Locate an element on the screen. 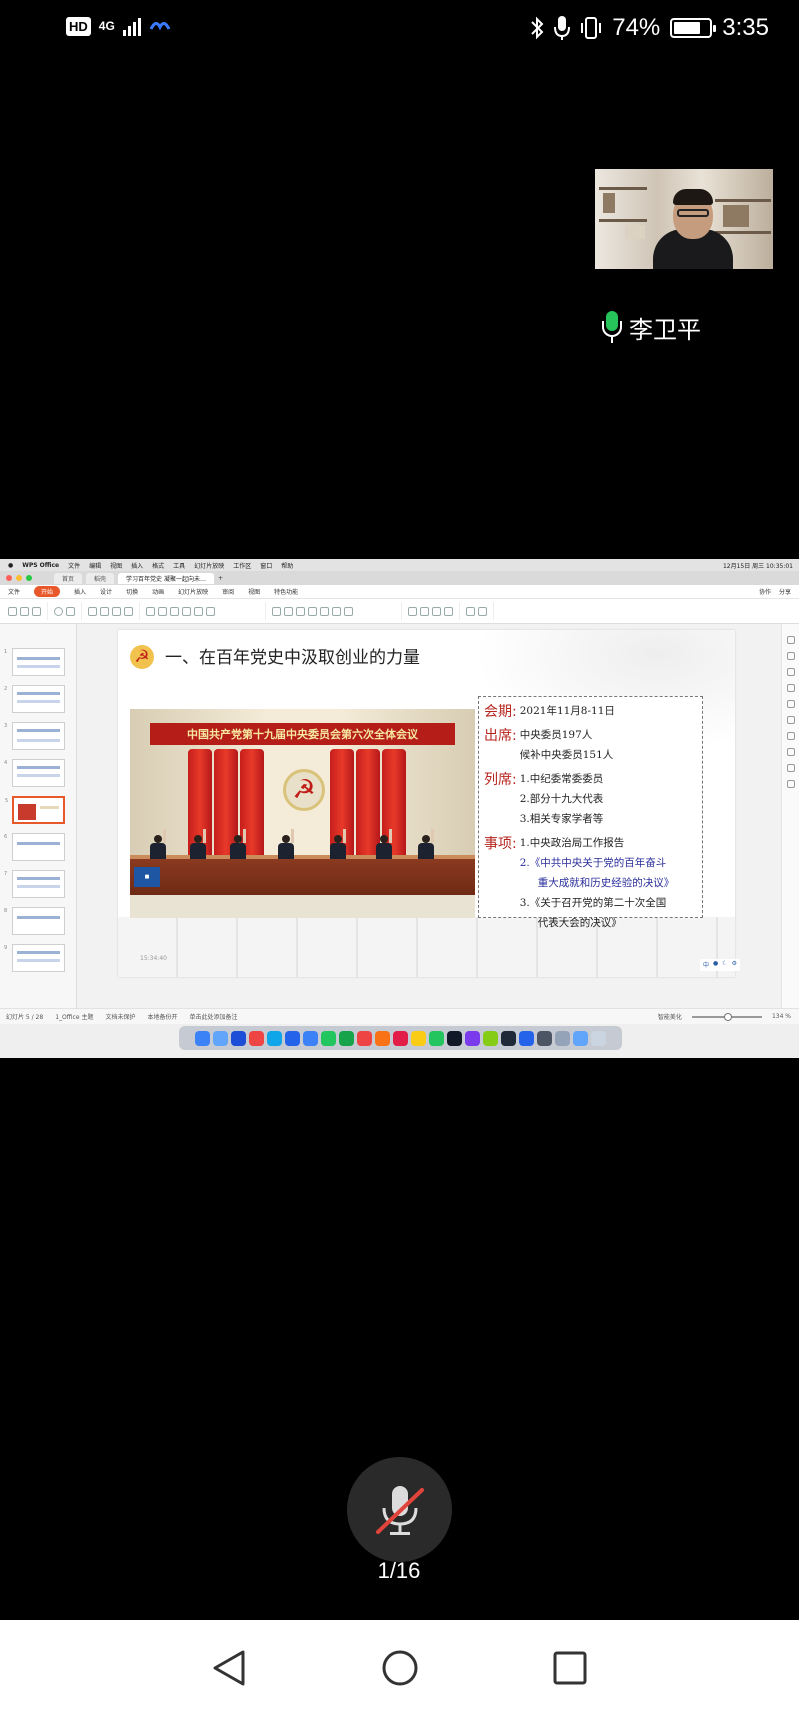 This screenshot has width=799, height=1712. ribbon-tabs: 文件 开始 插入 设计 切换 动画 幻灯片放映 审阅 视图 特色功能 协作 分享 is located at coordinates (399, 592).